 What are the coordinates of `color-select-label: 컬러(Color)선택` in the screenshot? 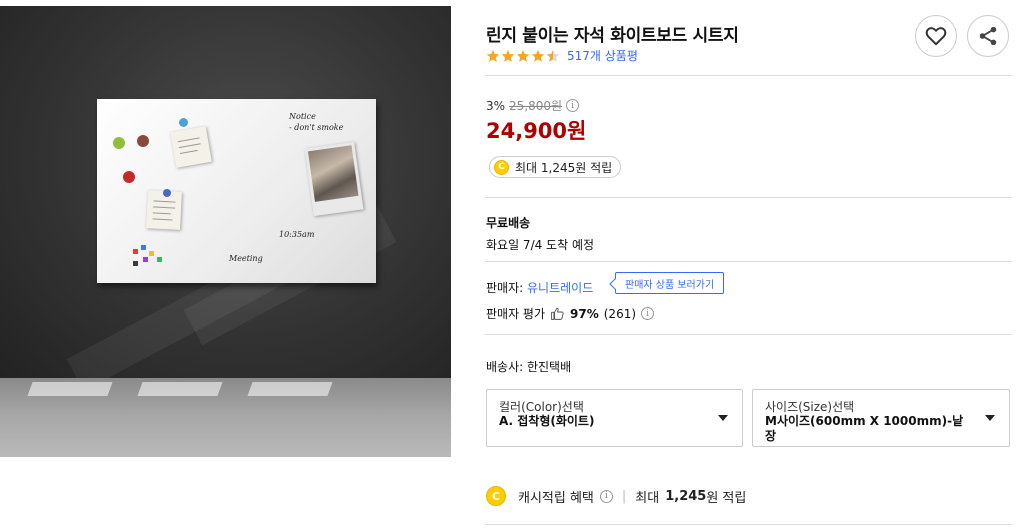 It's located at (541, 407).